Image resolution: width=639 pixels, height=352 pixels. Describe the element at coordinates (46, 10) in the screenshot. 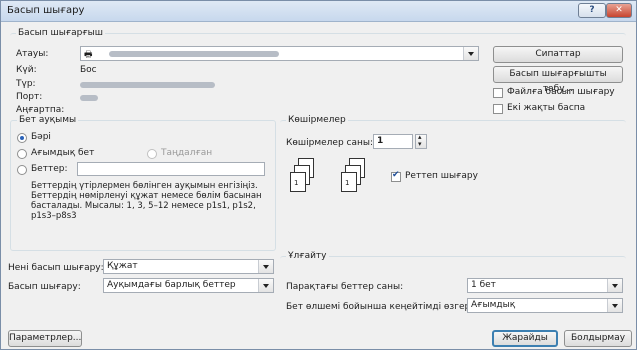

I see `window-title: Басып шығару` at that location.